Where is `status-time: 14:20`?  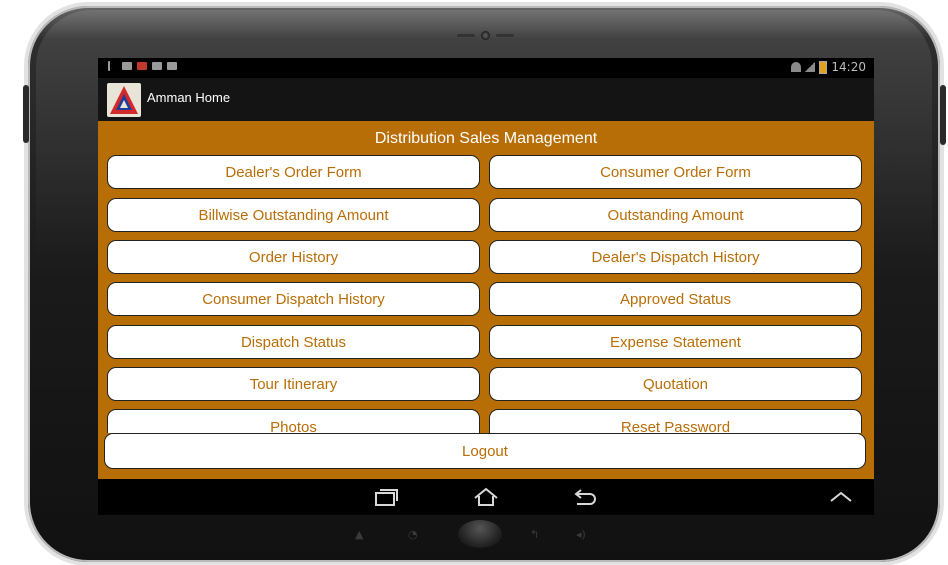 status-time: 14:20 is located at coordinates (848, 67).